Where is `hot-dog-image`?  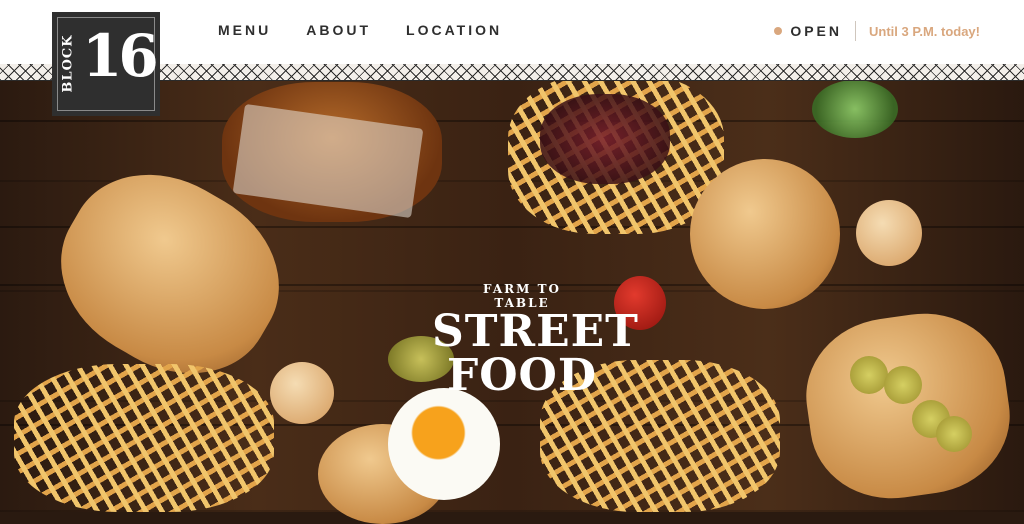
hot-dog-image is located at coordinates (908, 406).